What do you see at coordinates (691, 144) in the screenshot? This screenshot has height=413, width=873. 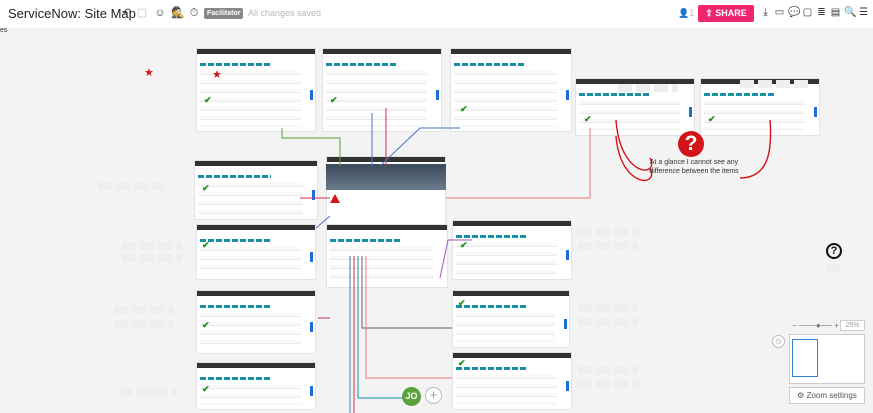 I see `question-icon: ?` at bounding box center [691, 144].